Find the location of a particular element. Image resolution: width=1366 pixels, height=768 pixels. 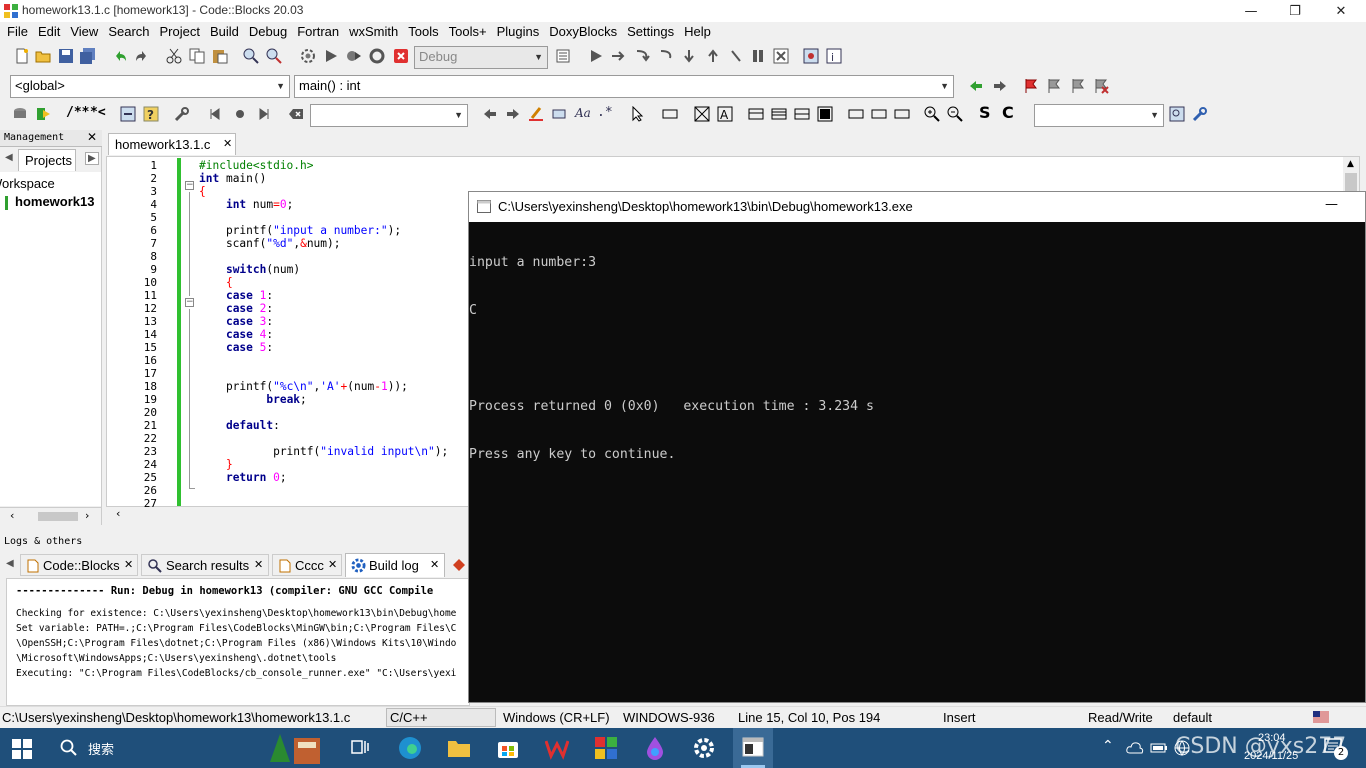

pointer-icon is located at coordinates (638, 114).